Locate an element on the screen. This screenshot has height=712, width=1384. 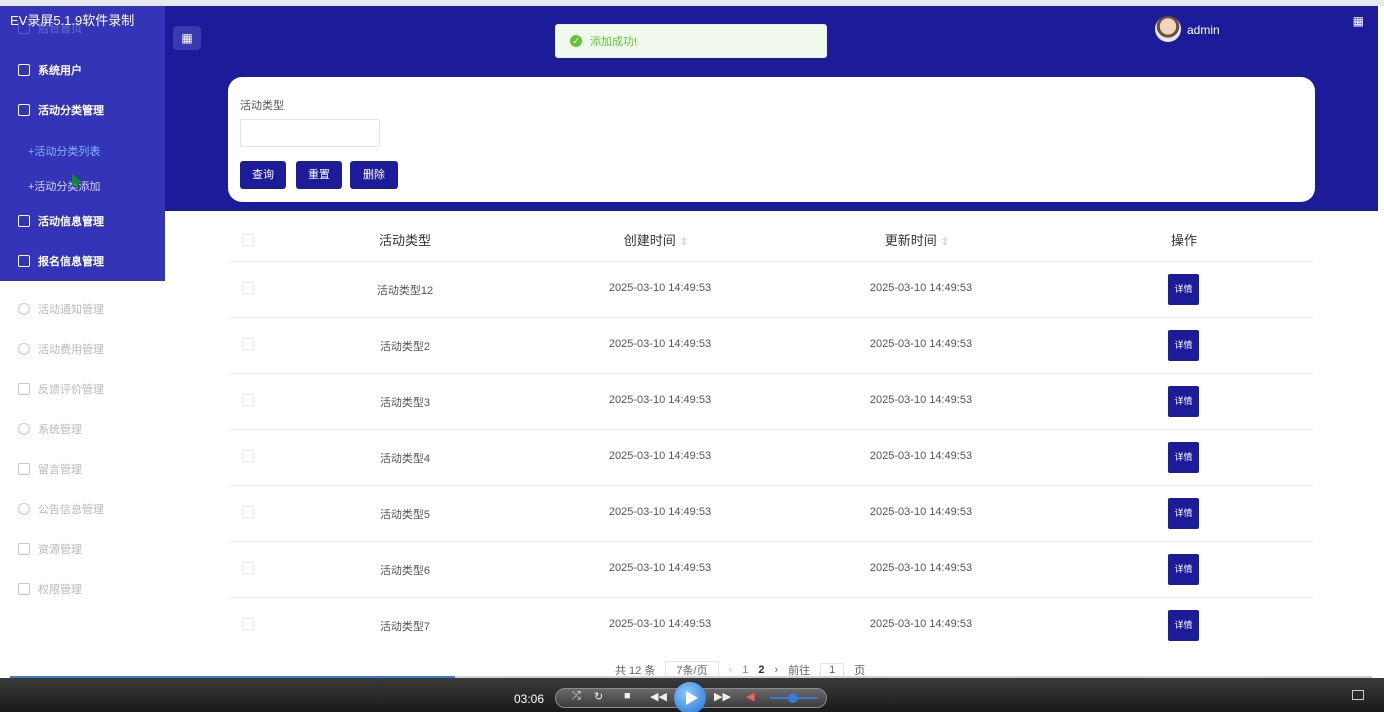
column-header-created: 创建时间 ⇕ is located at coordinates (656, 239).